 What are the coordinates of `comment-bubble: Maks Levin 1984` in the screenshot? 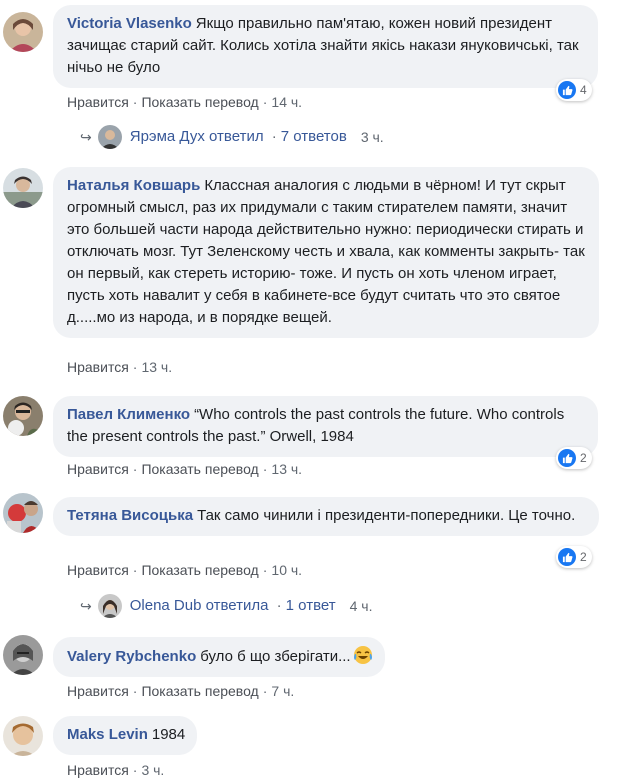 It's located at (125, 735).